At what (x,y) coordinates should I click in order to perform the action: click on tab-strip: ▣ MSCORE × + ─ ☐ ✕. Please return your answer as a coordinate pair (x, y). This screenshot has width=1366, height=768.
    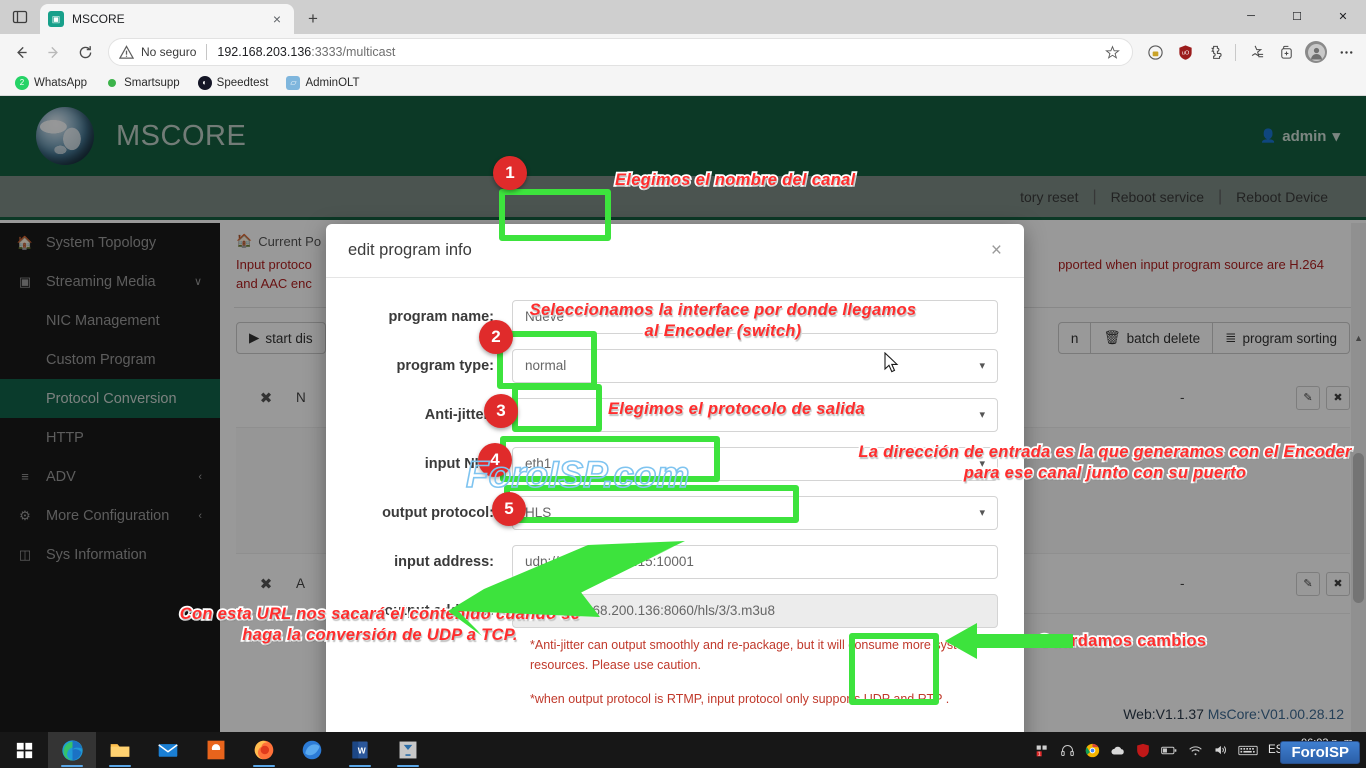
    Looking at the image, I should click on (683, 17).